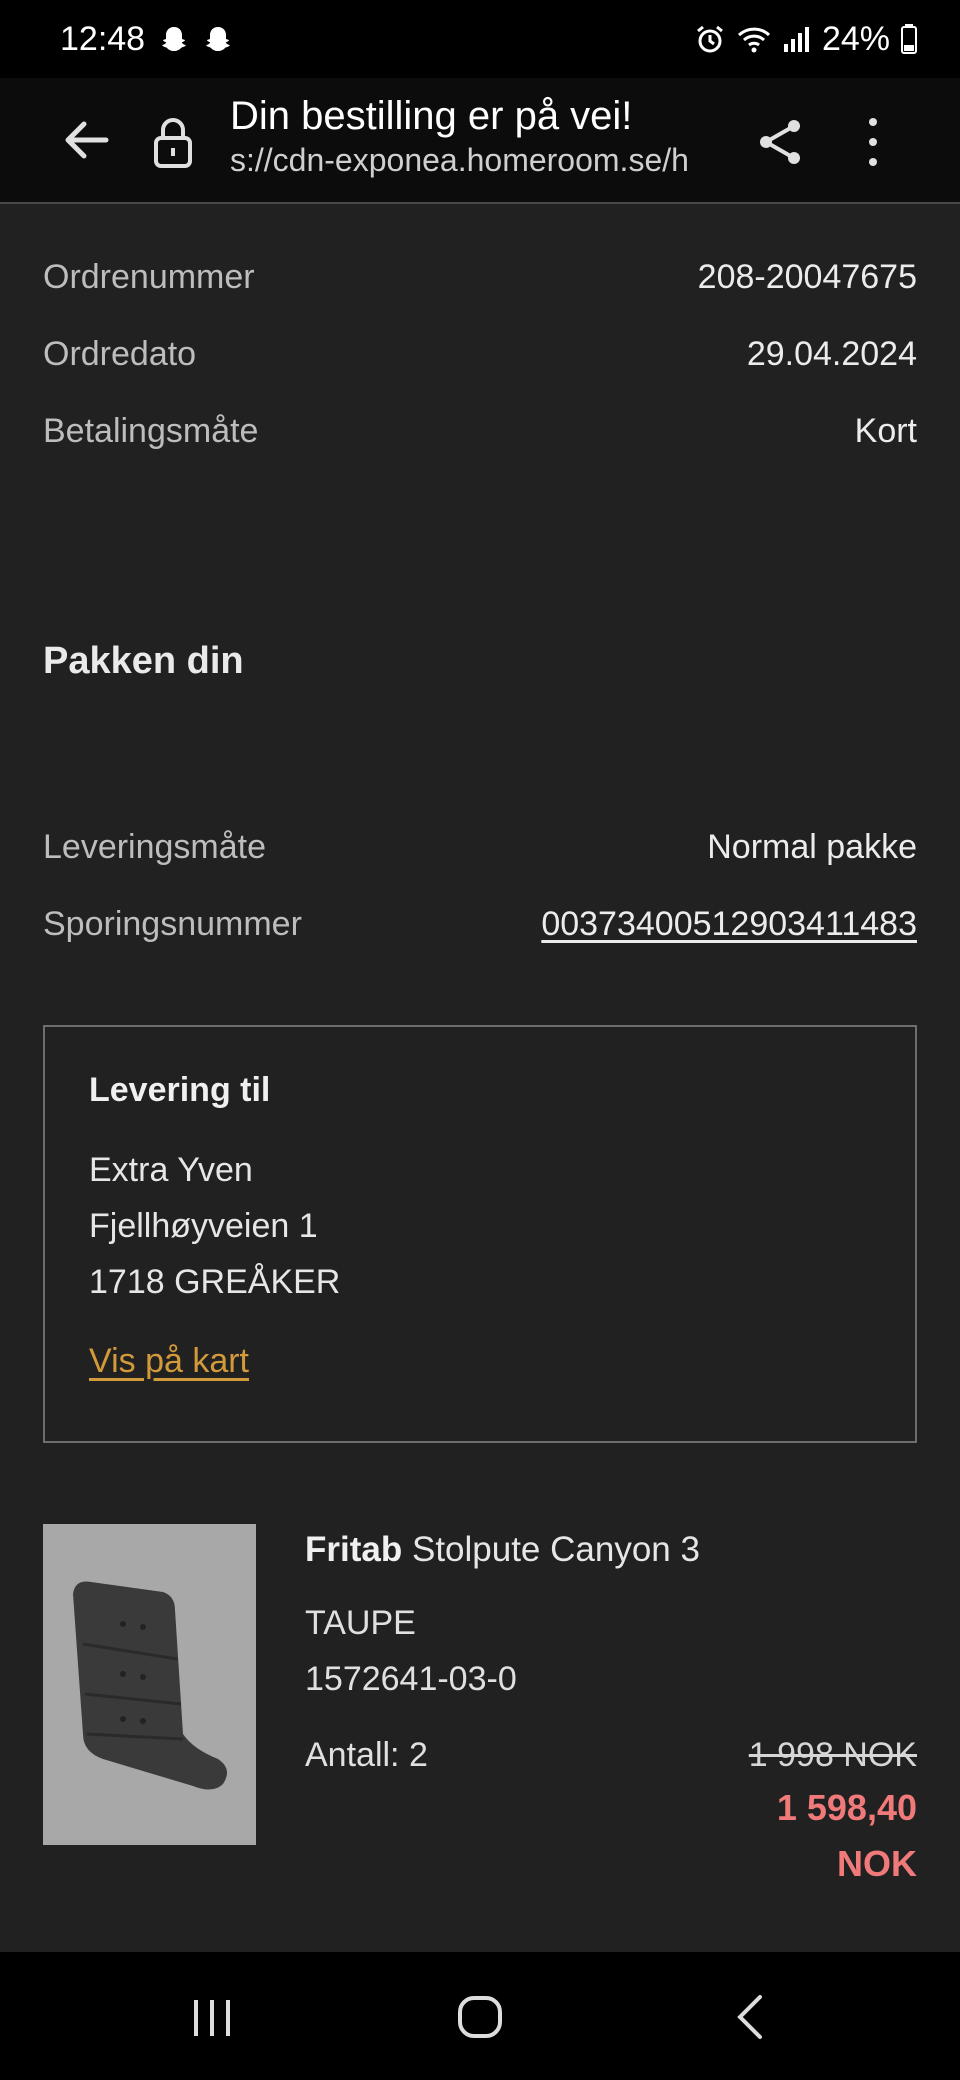 Image resolution: width=960 pixels, height=2080 pixels. Describe the element at coordinates (143, 661) in the screenshot. I see `package-title: Pakken din` at that location.